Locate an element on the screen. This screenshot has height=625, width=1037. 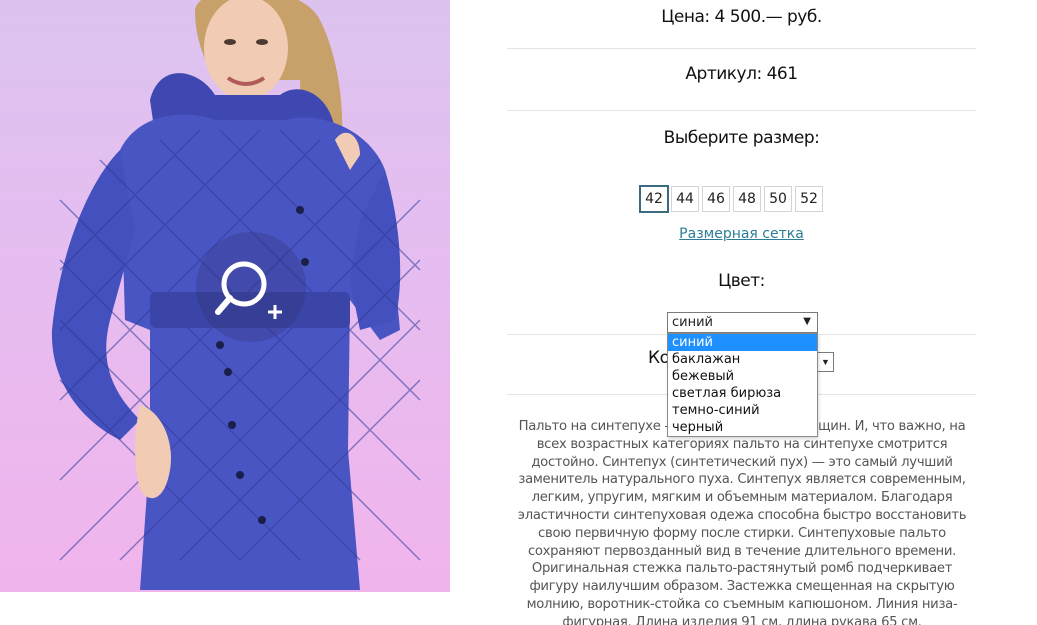
size-option-52: 52 is located at coordinates (809, 199).